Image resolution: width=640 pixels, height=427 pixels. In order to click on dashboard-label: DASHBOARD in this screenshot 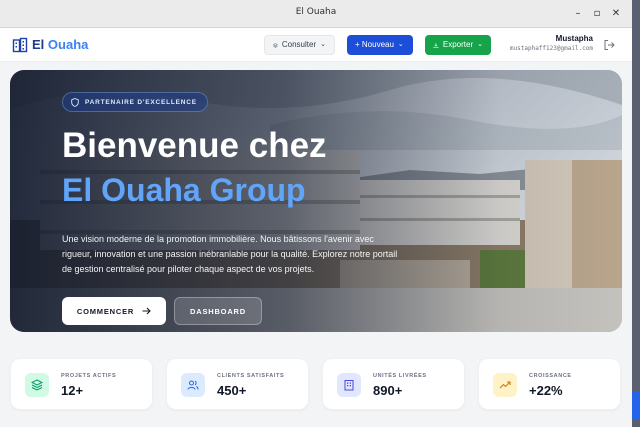, I will do `click(218, 311)`.